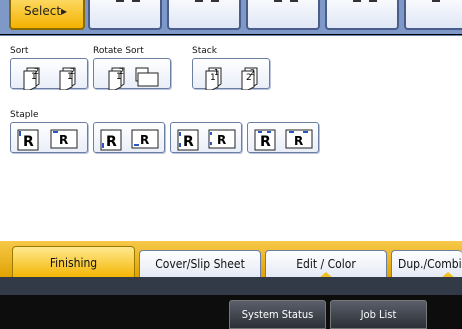 The width and height of the screenshot is (462, 329). I want to click on staple-option-left-double: R R, so click(206, 137).